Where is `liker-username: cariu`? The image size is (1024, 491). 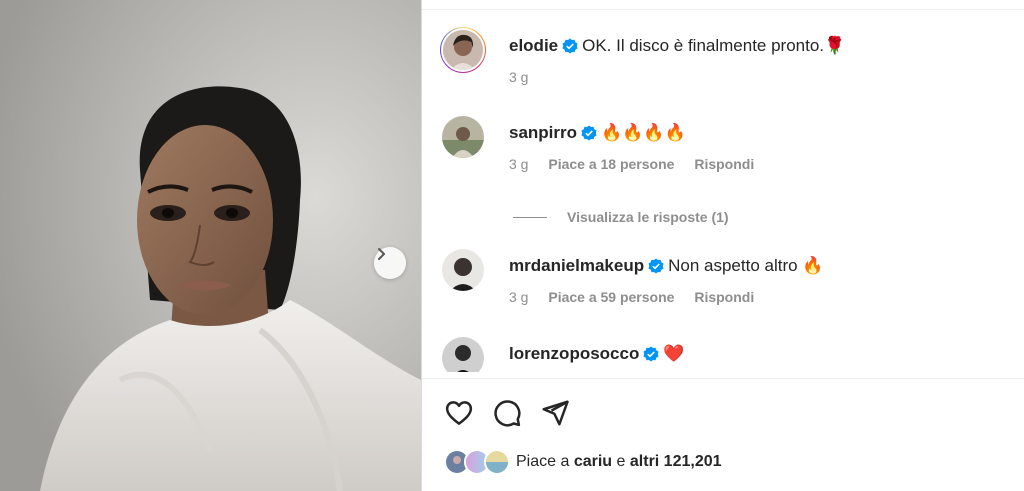
liker-username: cariu is located at coordinates (593, 462).